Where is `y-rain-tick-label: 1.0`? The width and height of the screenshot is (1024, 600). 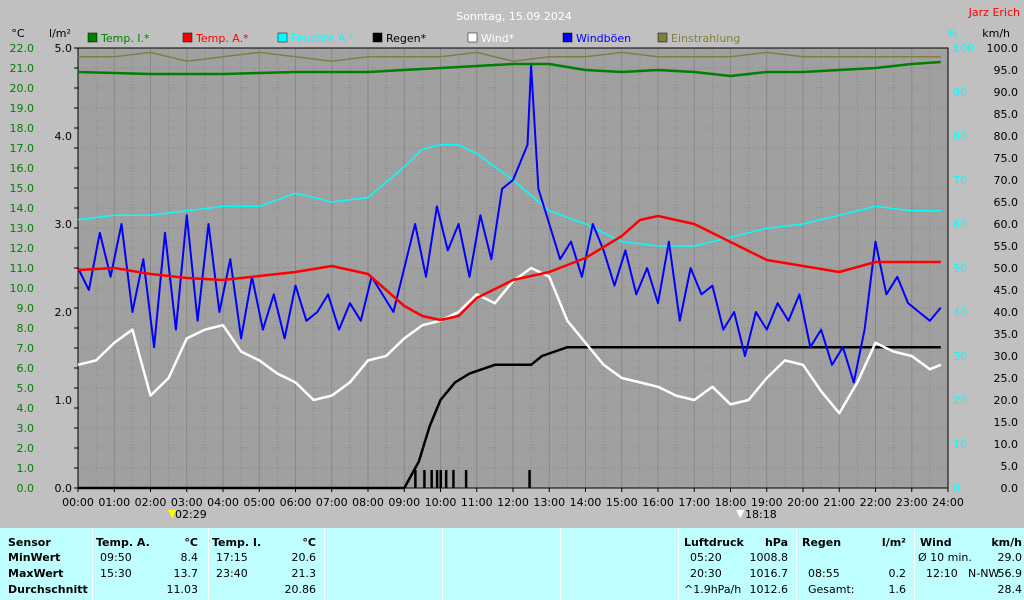
y-rain-tick-label: 1.0 is located at coordinates (64, 400).